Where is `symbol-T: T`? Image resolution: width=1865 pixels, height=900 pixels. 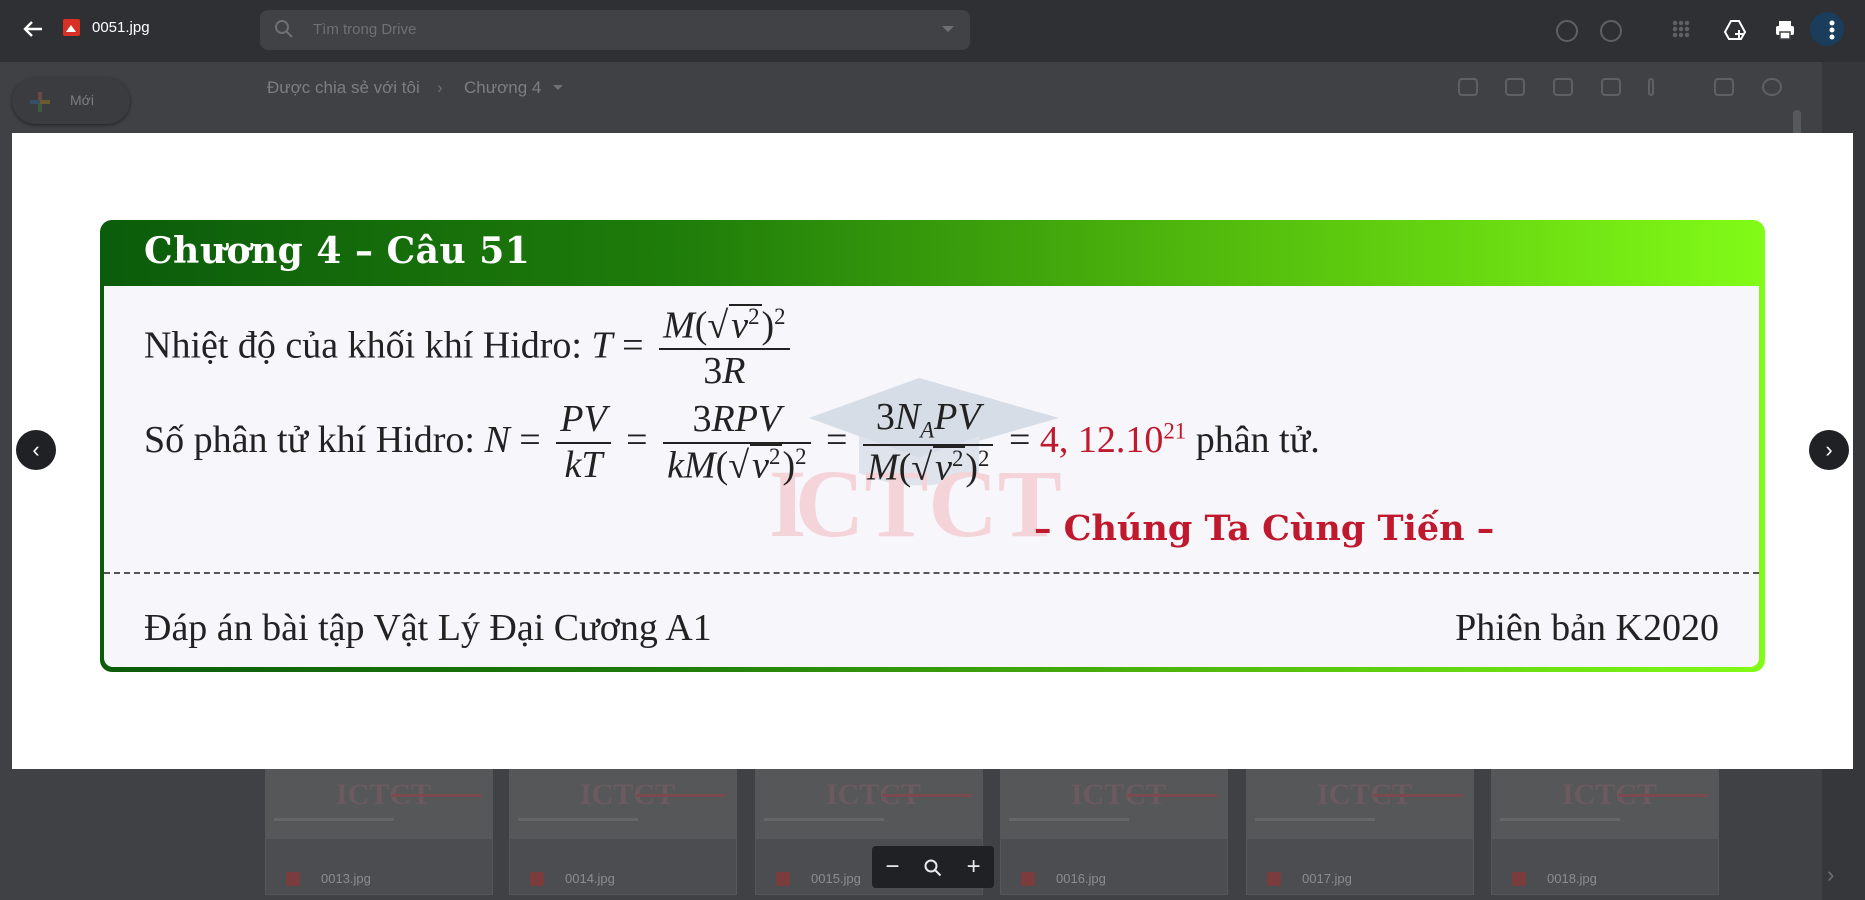 symbol-T: T is located at coordinates (602, 345).